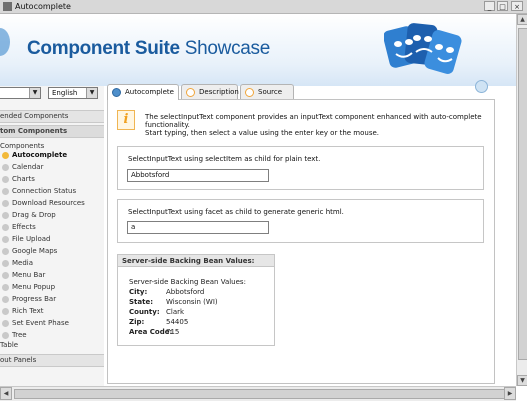 This screenshot has height=401, width=527. What do you see at coordinates (173, 332) in the screenshot?
I see `bean-value: 715` at bounding box center [173, 332].